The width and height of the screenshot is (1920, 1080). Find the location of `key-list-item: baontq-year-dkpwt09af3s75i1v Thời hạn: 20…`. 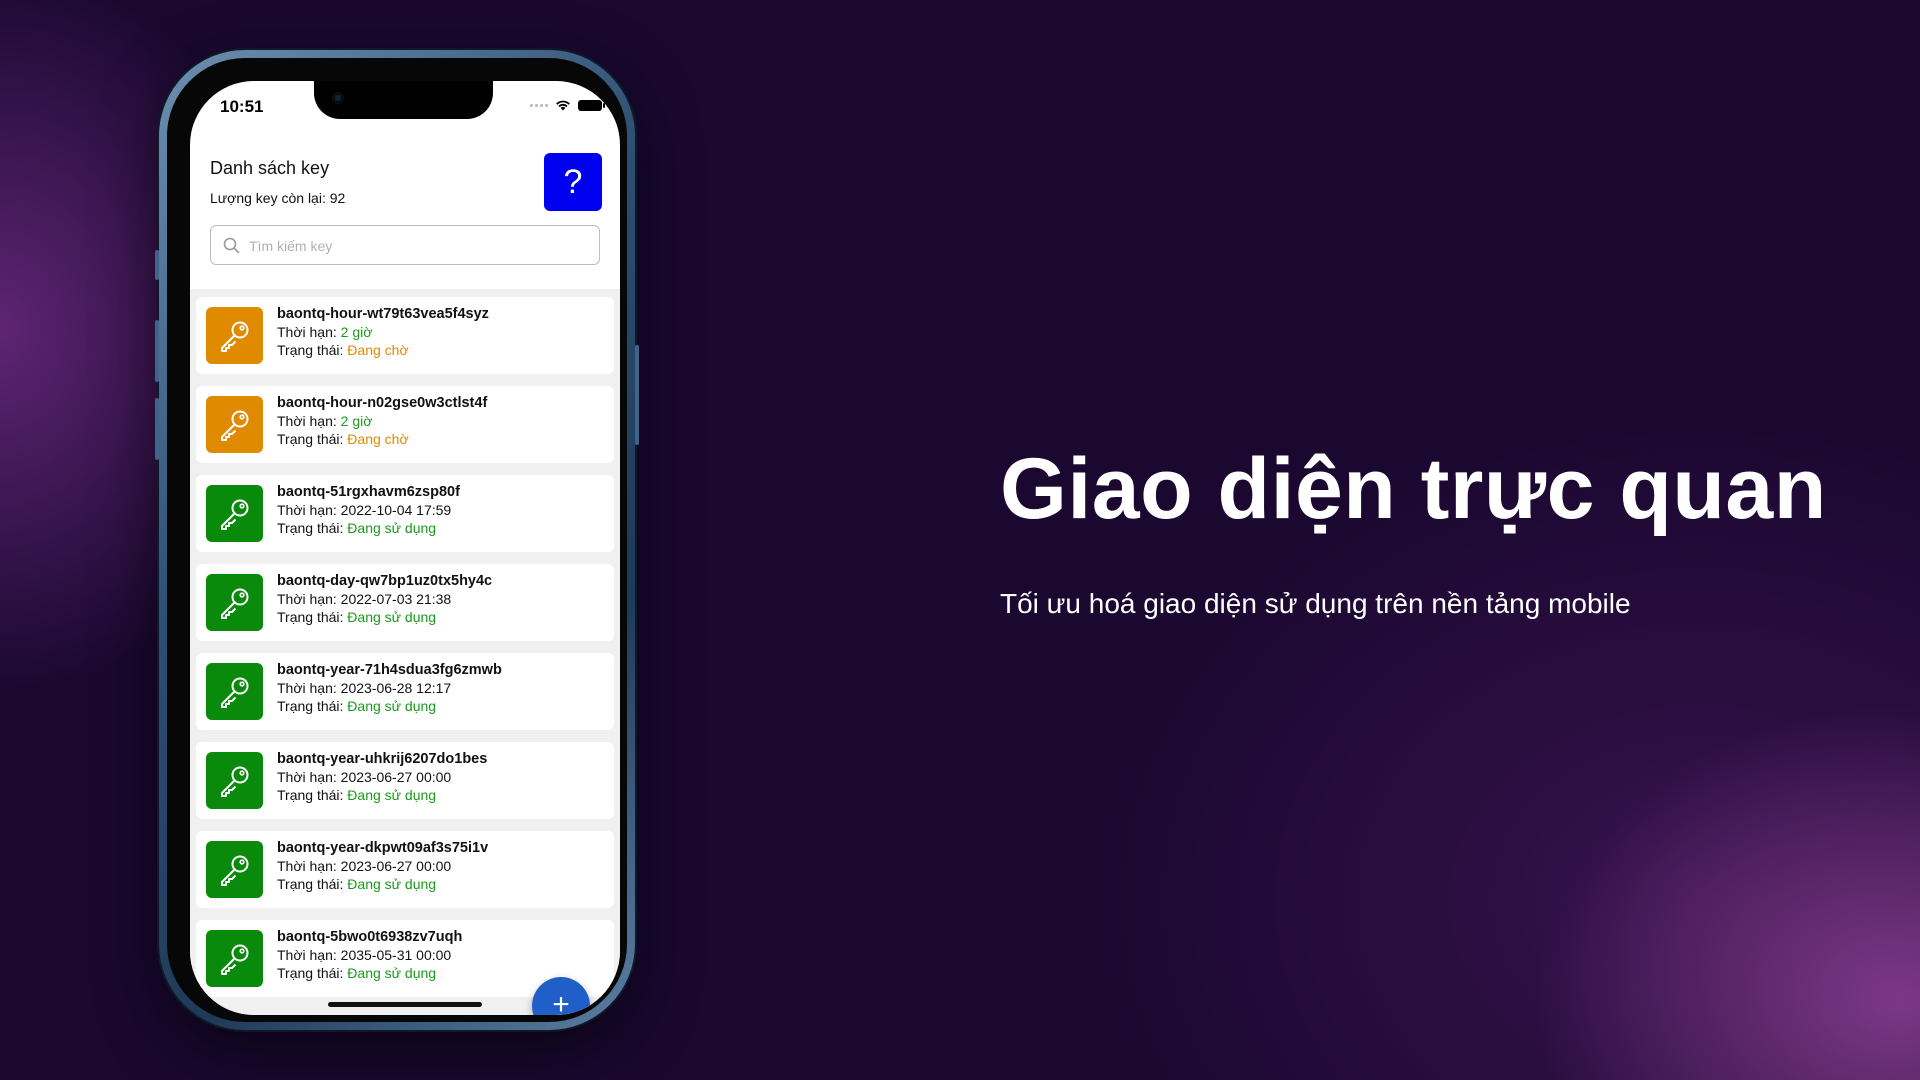

key-list-item: baontq-year-dkpwt09af3s75i1v Thời hạn: 20… is located at coordinates (405, 869).